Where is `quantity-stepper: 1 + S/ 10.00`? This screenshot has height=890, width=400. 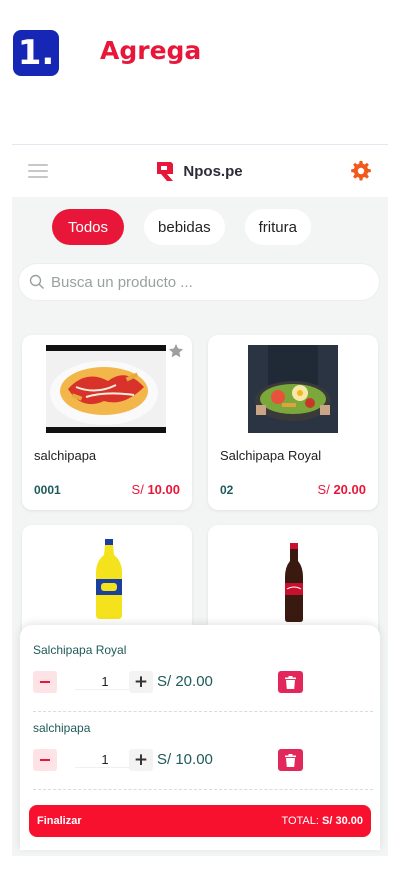
quantity-stepper: 1 + S/ 10.00 is located at coordinates (203, 761).